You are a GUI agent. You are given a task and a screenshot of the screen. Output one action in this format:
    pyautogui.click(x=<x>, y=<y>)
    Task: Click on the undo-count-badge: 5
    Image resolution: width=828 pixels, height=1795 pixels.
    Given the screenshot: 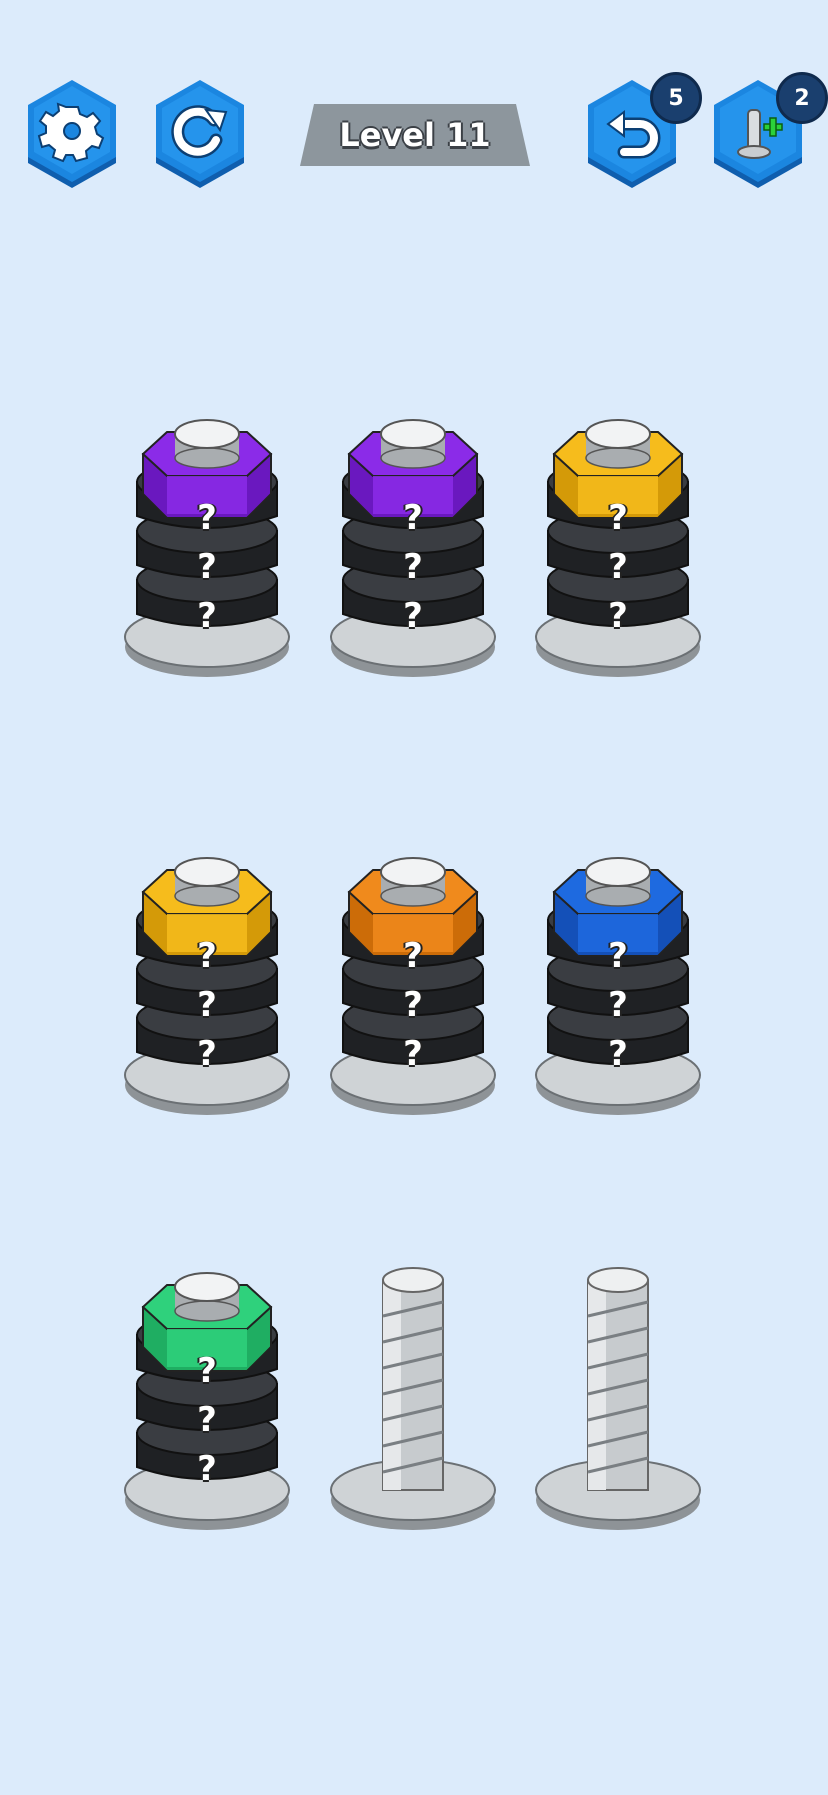 What is the action you would take?
    pyautogui.click(x=676, y=98)
    